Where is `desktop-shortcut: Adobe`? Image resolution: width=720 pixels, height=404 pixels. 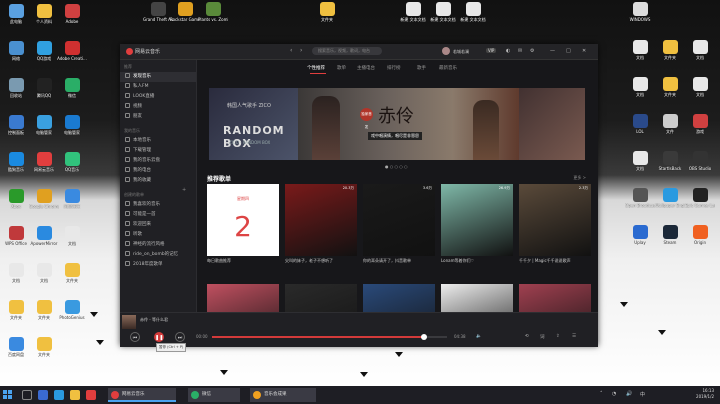
desktop-shortcut: Adobe is located at coordinates (72, 18).